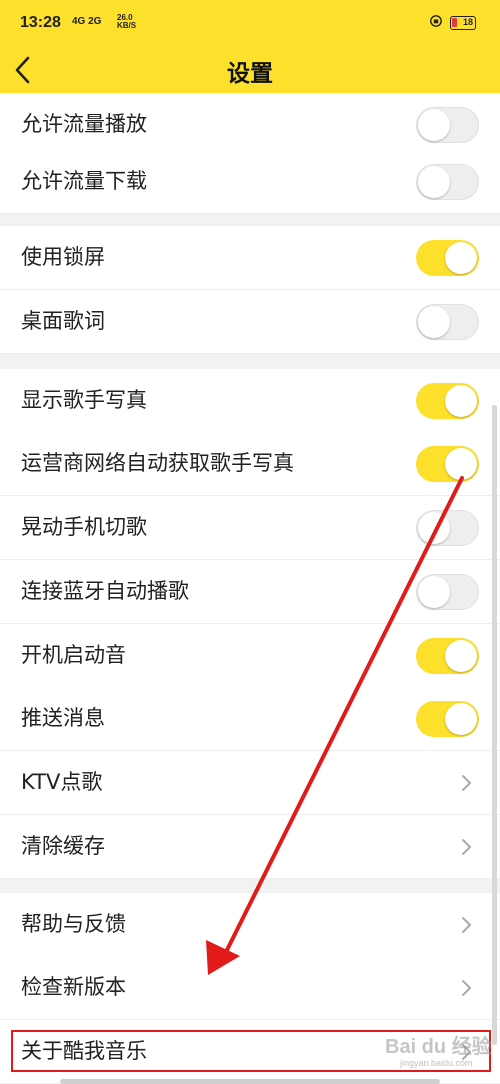 This screenshot has width=500, height=1084. Describe the element at coordinates (84, 1051) in the screenshot. I see `settings-row-label: 关于酷我音乐` at that location.